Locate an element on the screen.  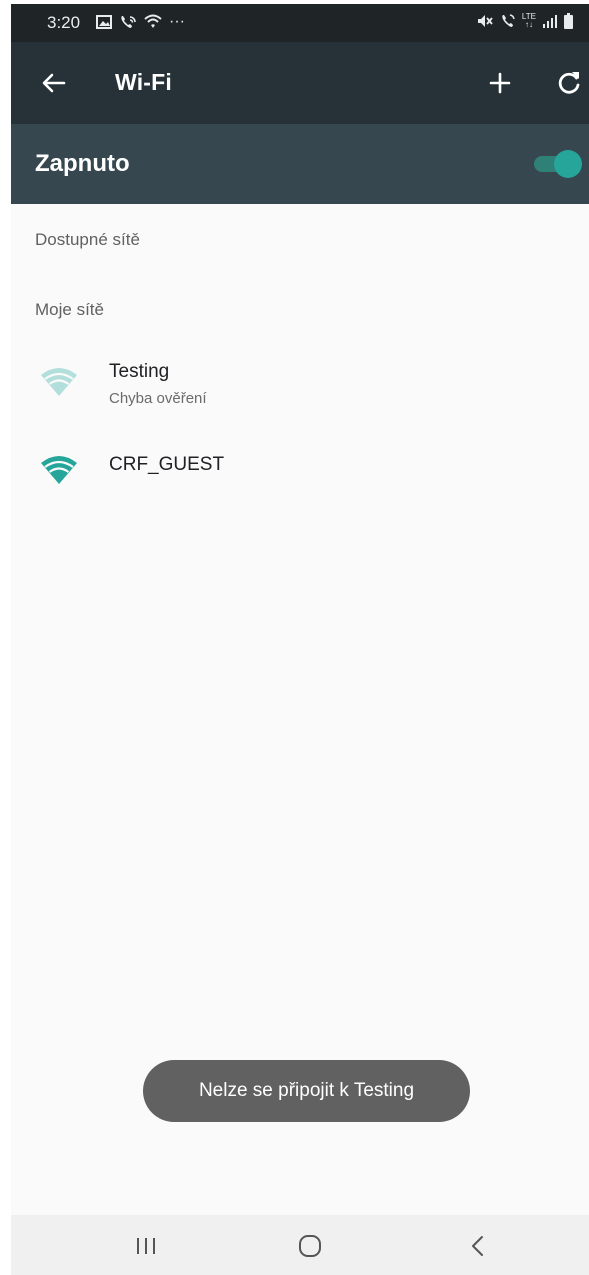
home-icon is located at coordinates (310, 1246).